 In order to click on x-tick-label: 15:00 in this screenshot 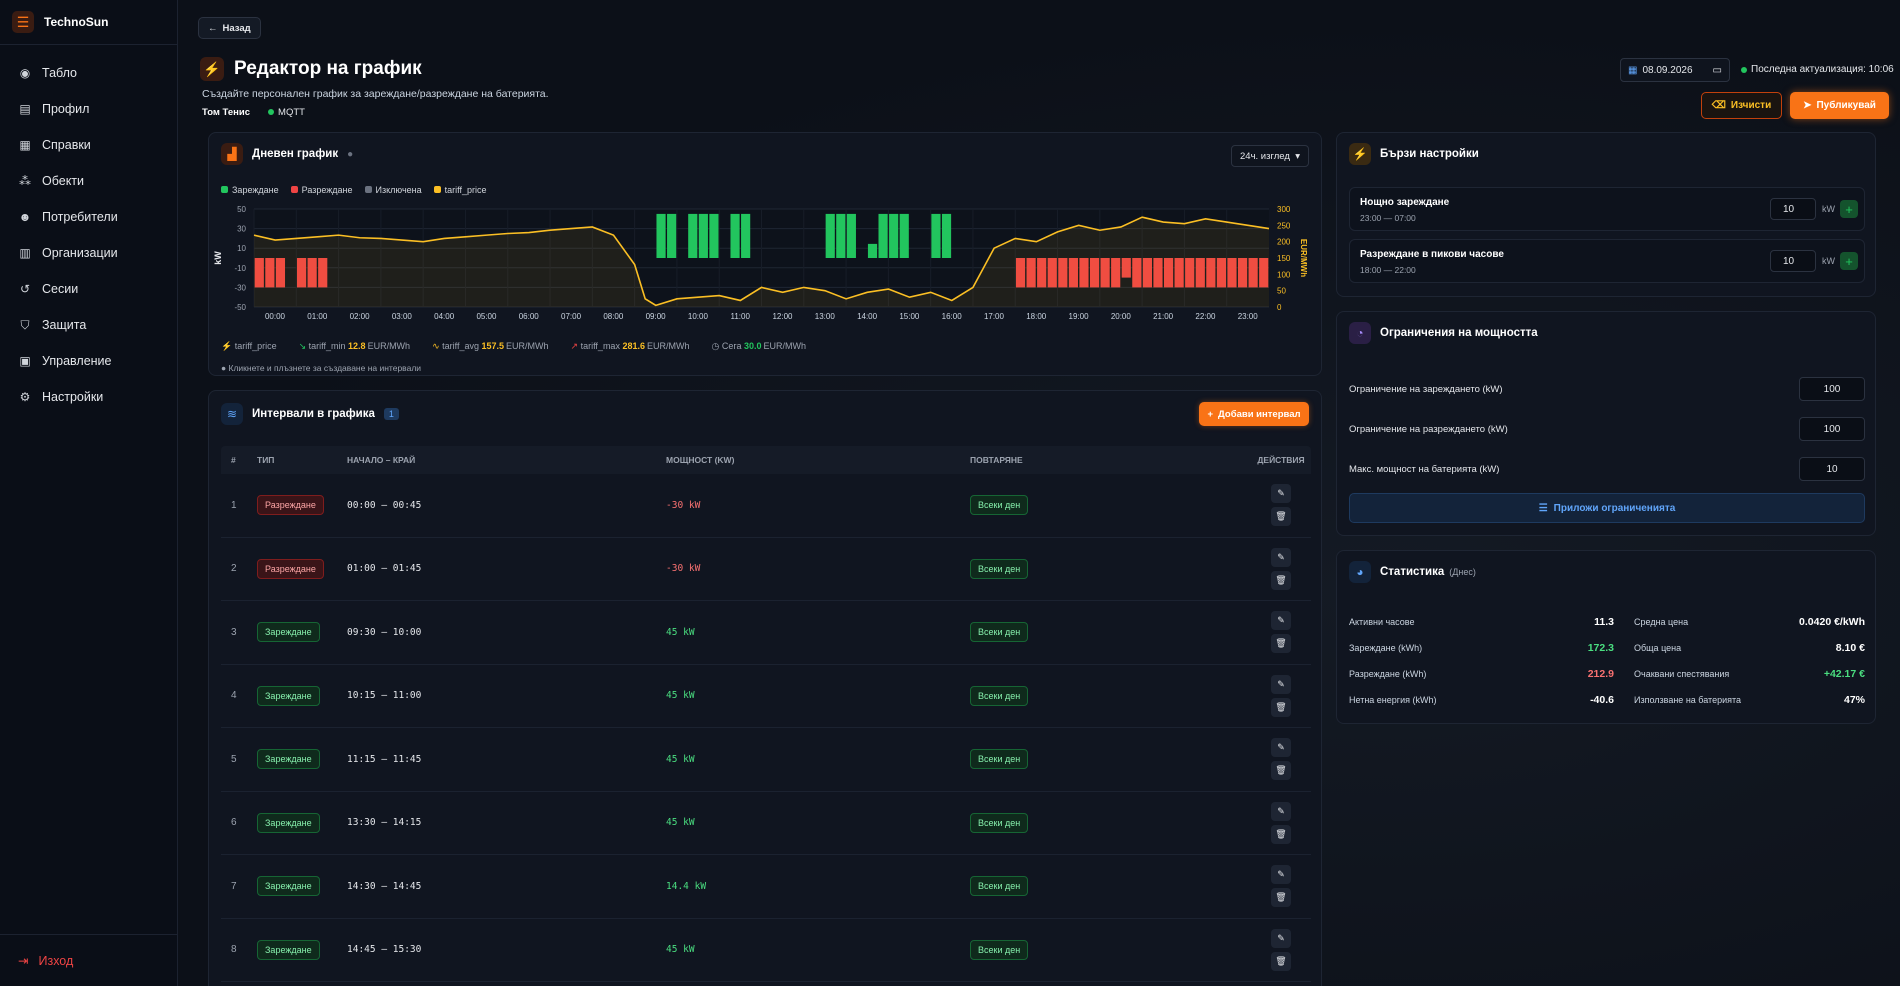, I will do `click(909, 316)`.